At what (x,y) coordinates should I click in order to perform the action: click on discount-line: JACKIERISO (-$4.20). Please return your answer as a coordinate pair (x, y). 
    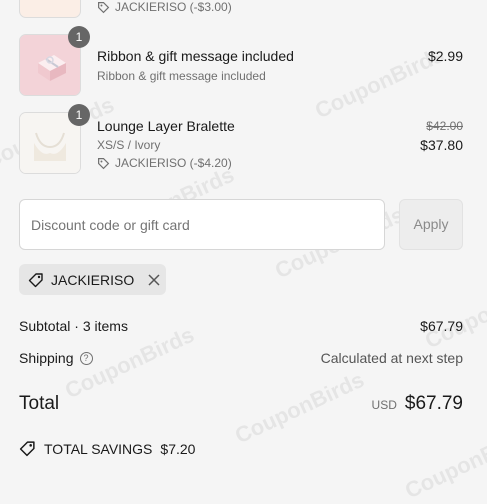
    Looking at the image, I should click on (164, 163).